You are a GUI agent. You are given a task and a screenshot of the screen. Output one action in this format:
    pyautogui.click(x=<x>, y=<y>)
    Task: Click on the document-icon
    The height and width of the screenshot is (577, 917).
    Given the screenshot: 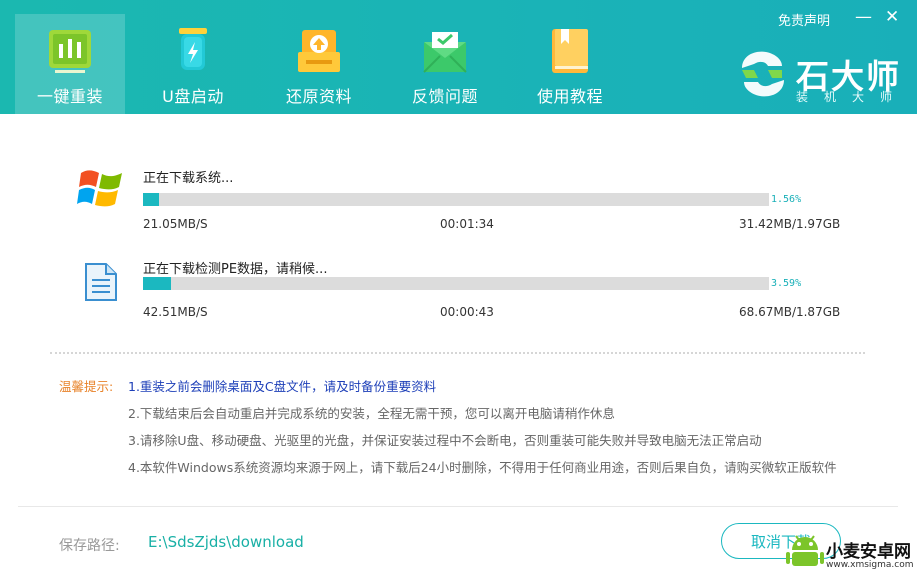 What is the action you would take?
    pyautogui.click(x=101, y=284)
    